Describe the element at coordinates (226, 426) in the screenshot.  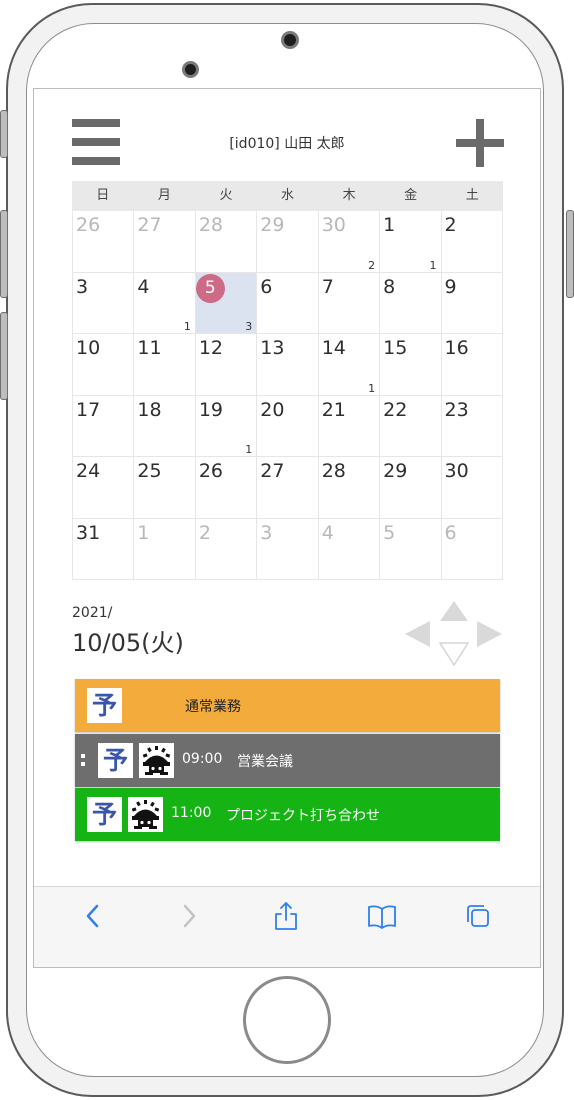
I see `calendar-day: 19 1` at that location.